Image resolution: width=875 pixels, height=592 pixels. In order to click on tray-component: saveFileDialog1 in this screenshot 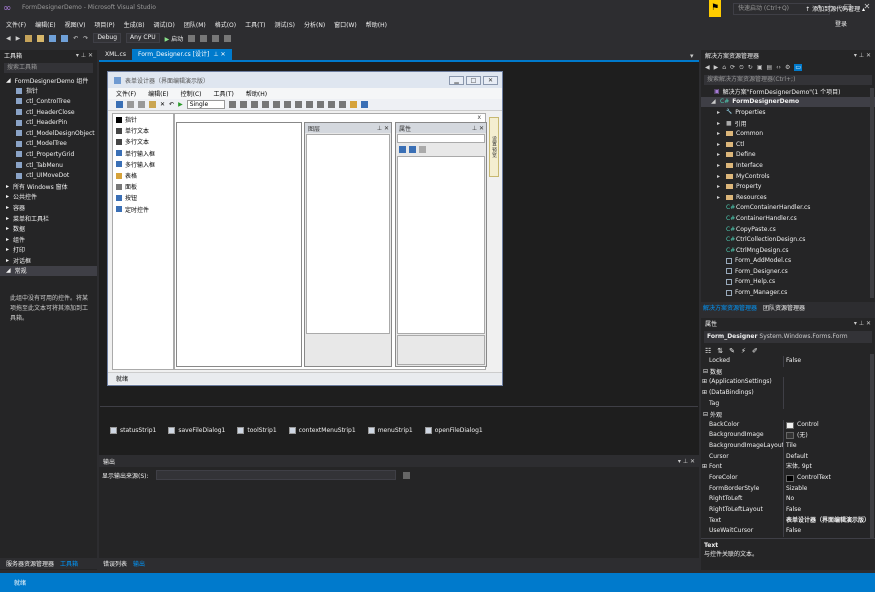, I will do `click(196, 430)`.